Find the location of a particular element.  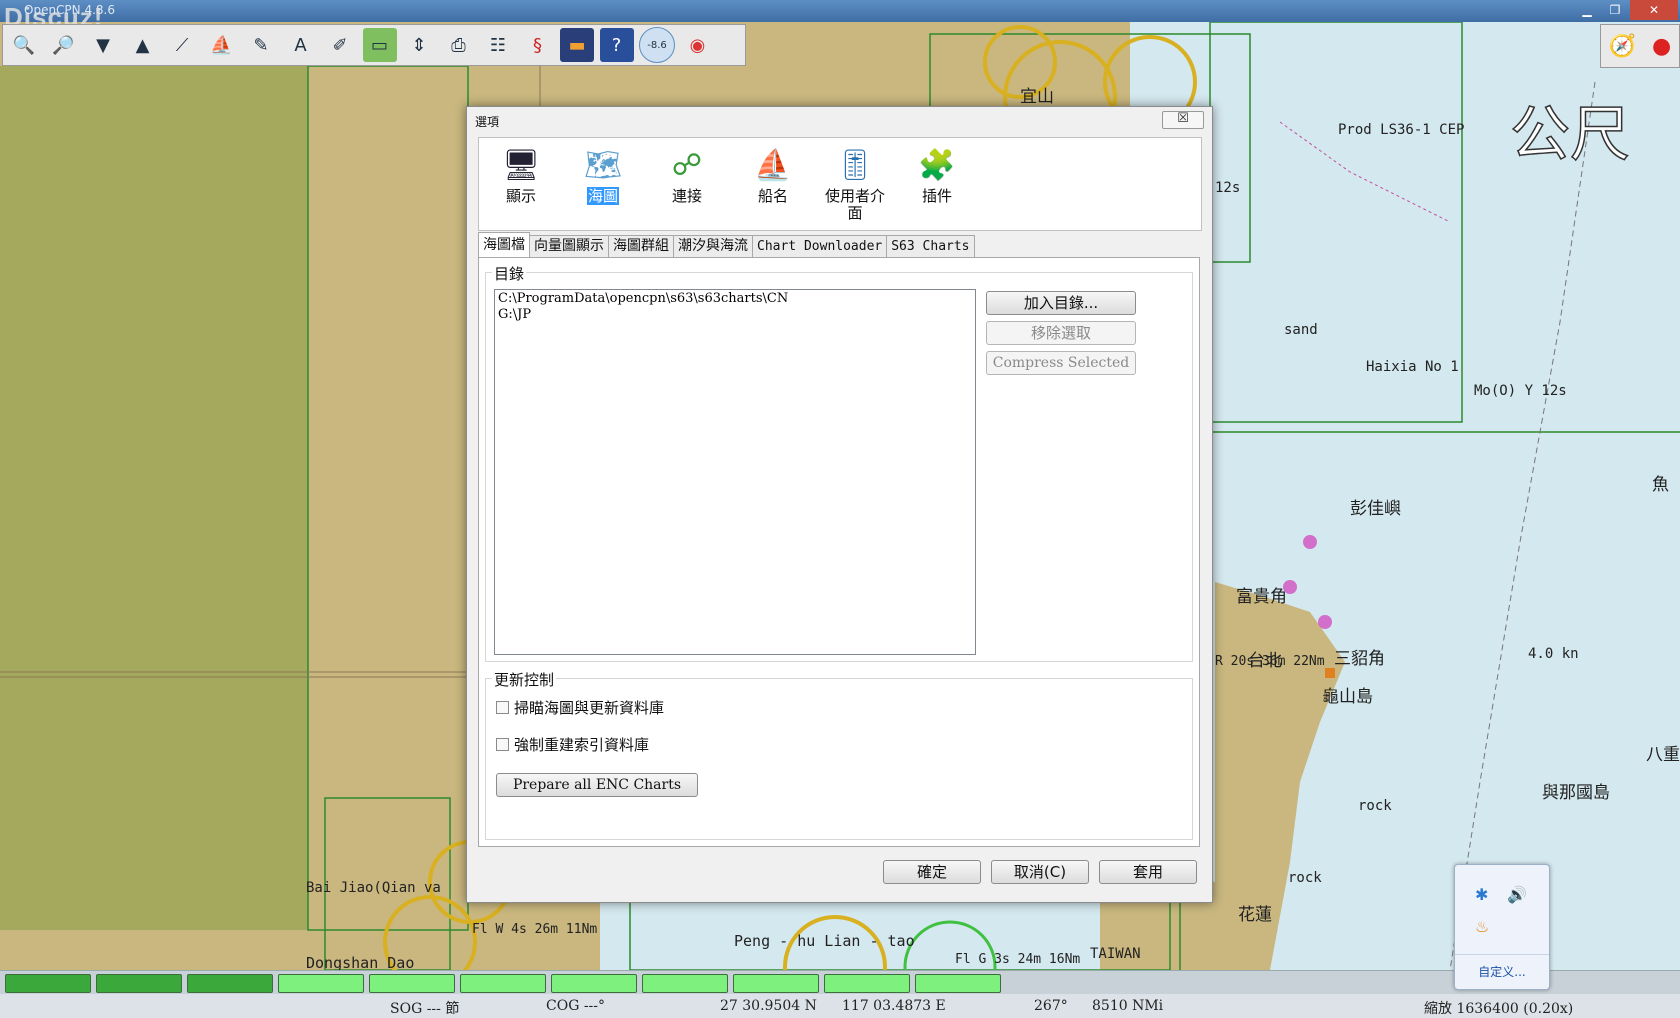

fugui-label: 富貴角 is located at coordinates (1261, 597).